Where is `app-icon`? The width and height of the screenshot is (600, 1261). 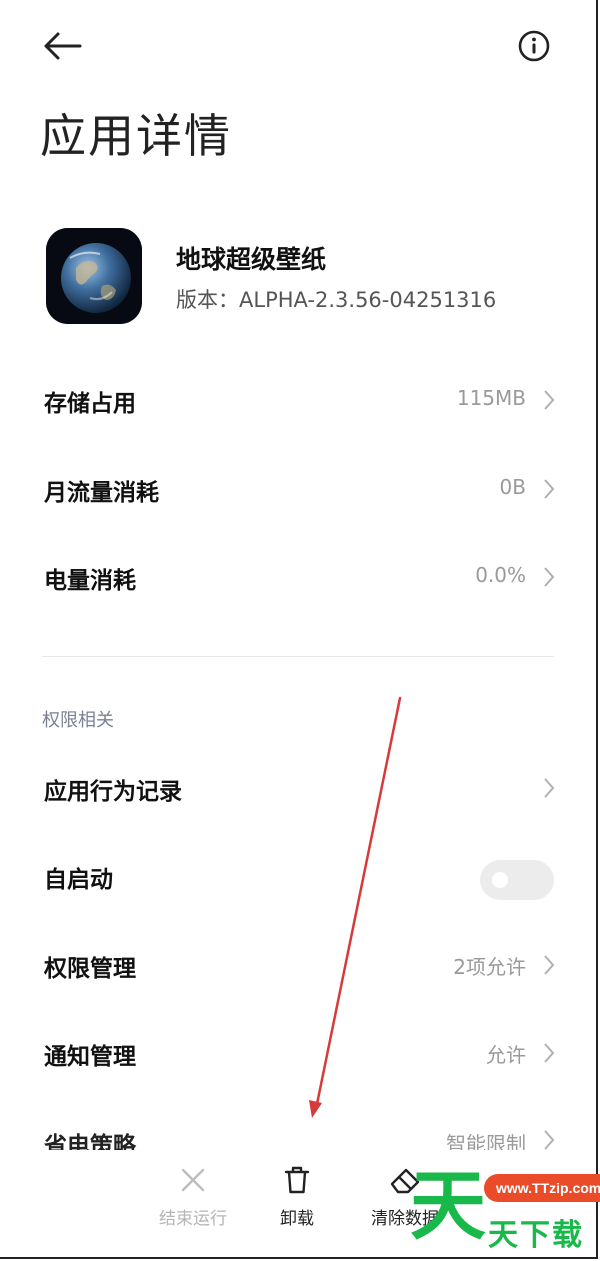 app-icon is located at coordinates (94, 276).